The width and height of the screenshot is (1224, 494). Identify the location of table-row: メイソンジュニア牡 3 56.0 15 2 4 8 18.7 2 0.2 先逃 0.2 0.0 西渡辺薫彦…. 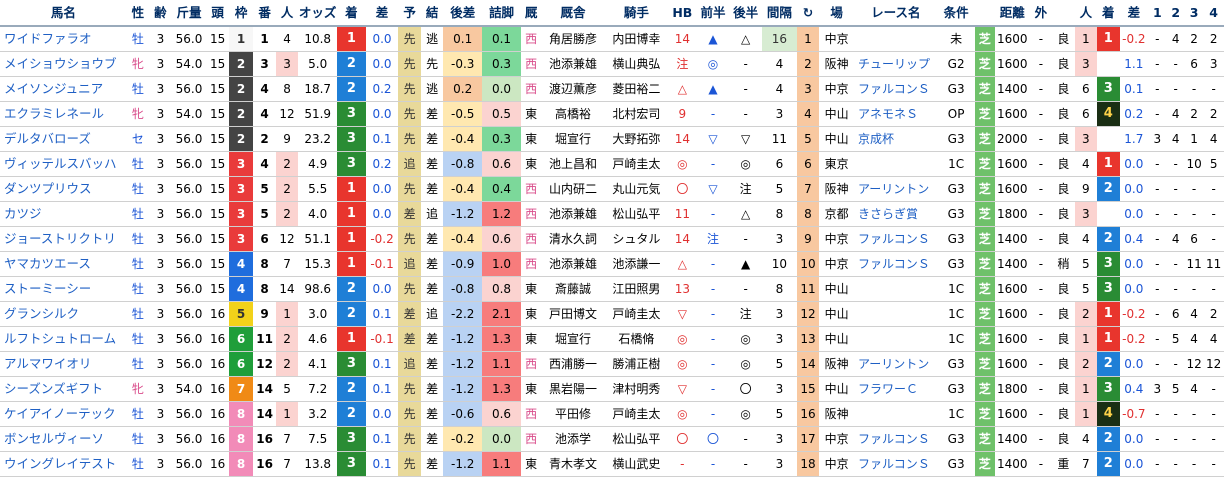
(612, 89).